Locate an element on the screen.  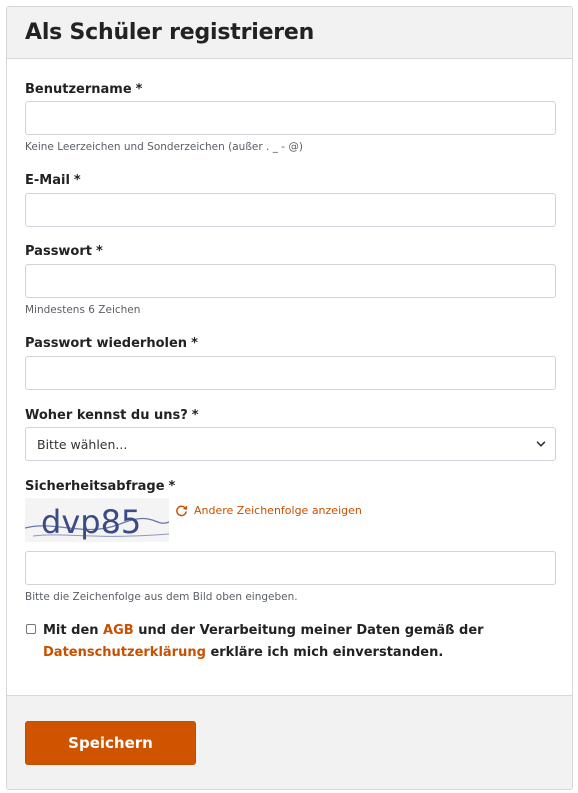
captcha-input is located at coordinates (290, 568).